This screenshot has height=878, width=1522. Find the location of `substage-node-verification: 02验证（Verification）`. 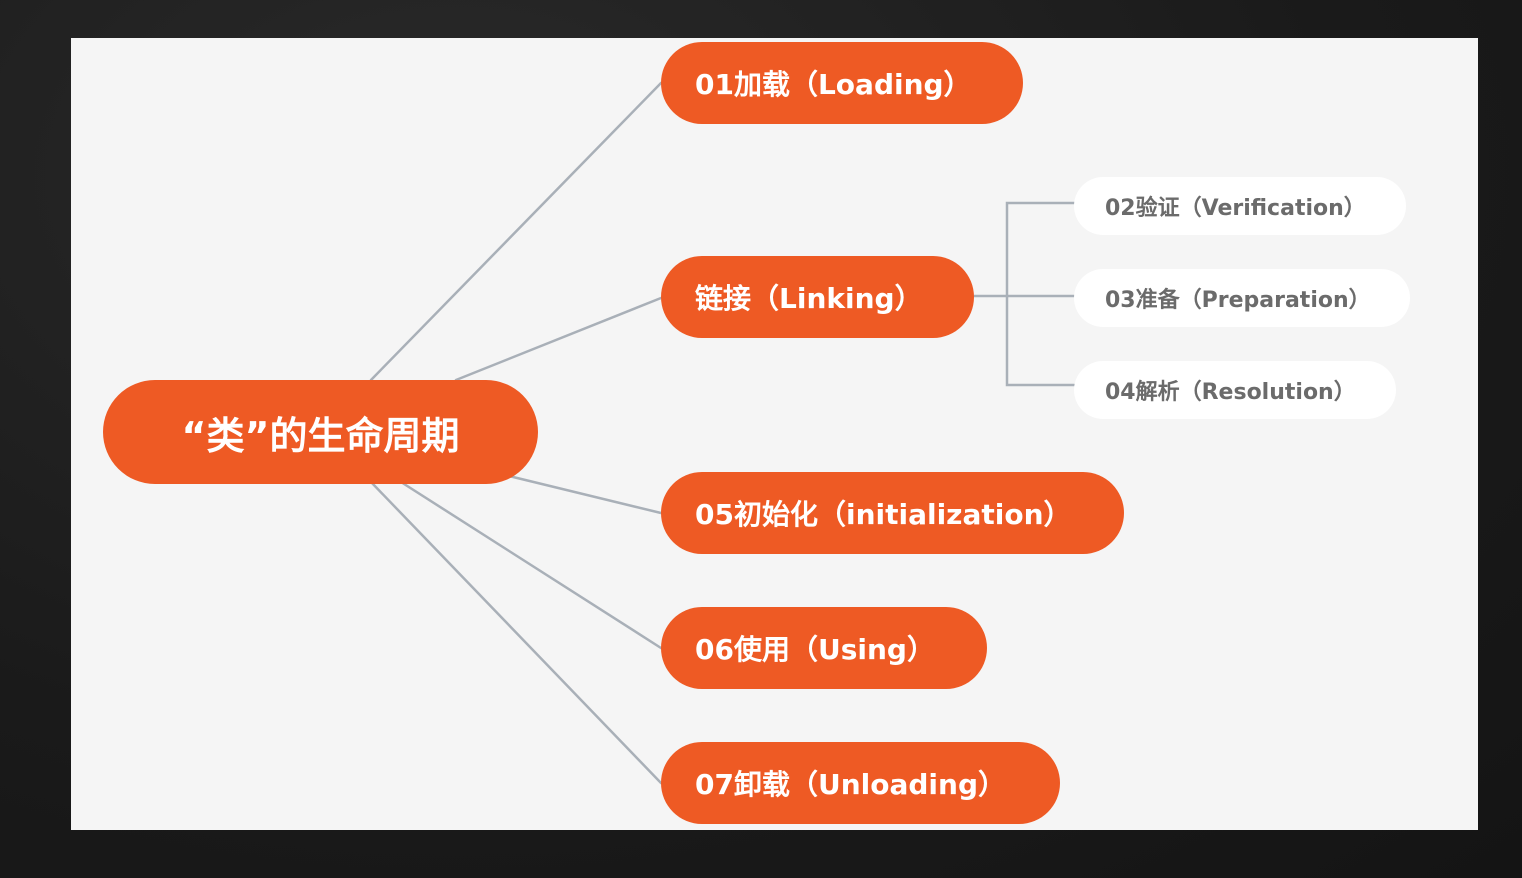

substage-node-verification: 02验证（Verification） is located at coordinates (1240, 206).